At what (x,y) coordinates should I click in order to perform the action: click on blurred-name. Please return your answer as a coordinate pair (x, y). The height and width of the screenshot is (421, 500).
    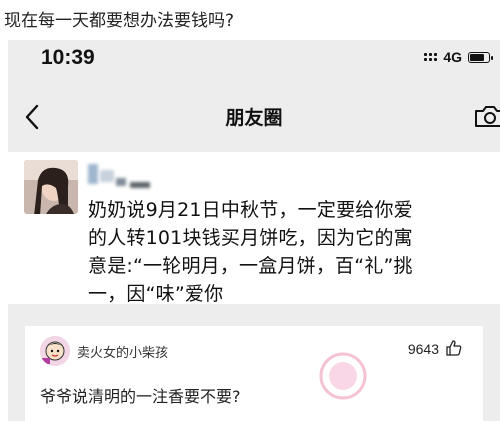
    Looking at the image, I should click on (131, 175).